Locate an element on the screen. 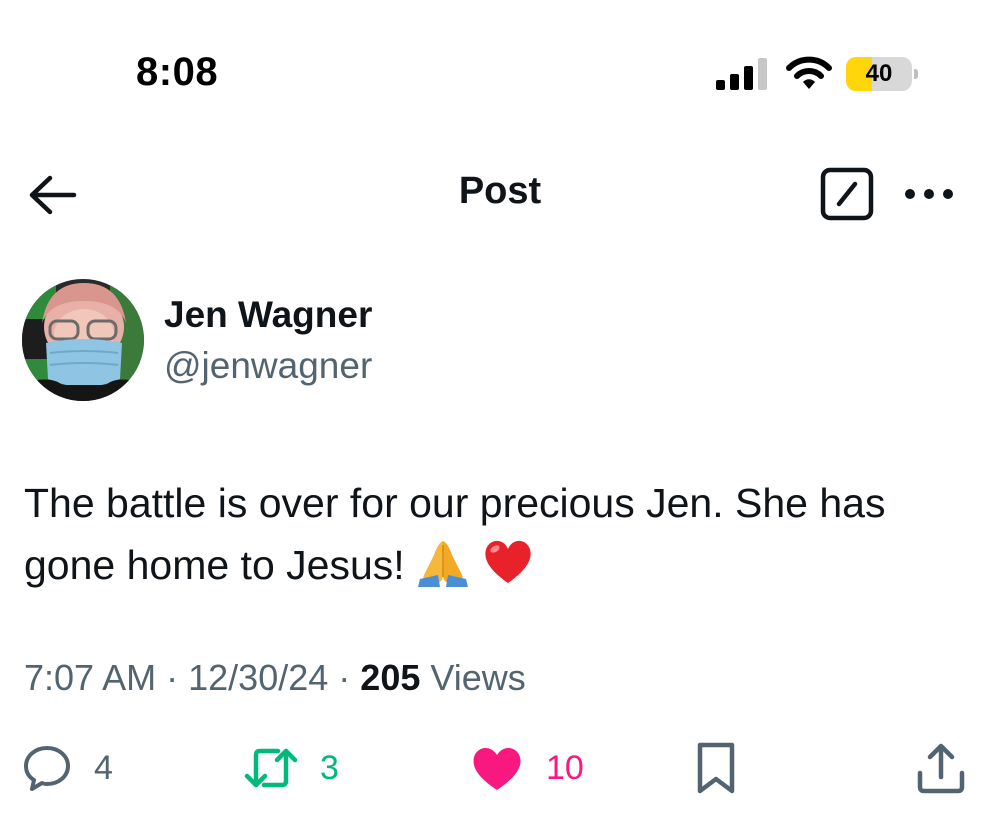 Image resolution: width=1000 pixels, height=831 pixels. bookmark-icon is located at coordinates (716, 768).